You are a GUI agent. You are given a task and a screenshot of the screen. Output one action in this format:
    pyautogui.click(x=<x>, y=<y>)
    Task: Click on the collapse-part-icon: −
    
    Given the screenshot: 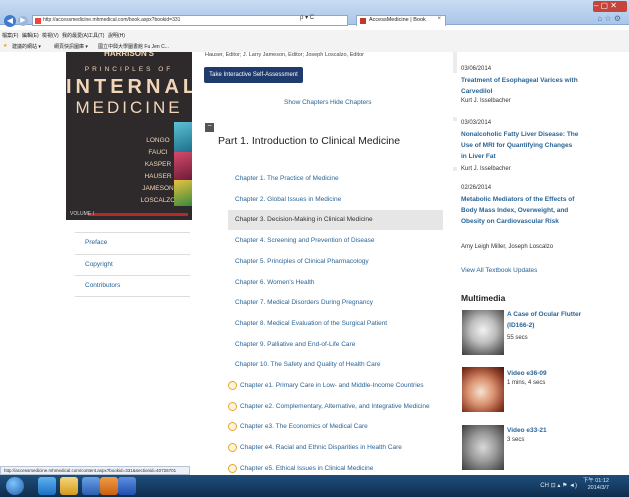 What is the action you would take?
    pyautogui.click(x=209, y=127)
    